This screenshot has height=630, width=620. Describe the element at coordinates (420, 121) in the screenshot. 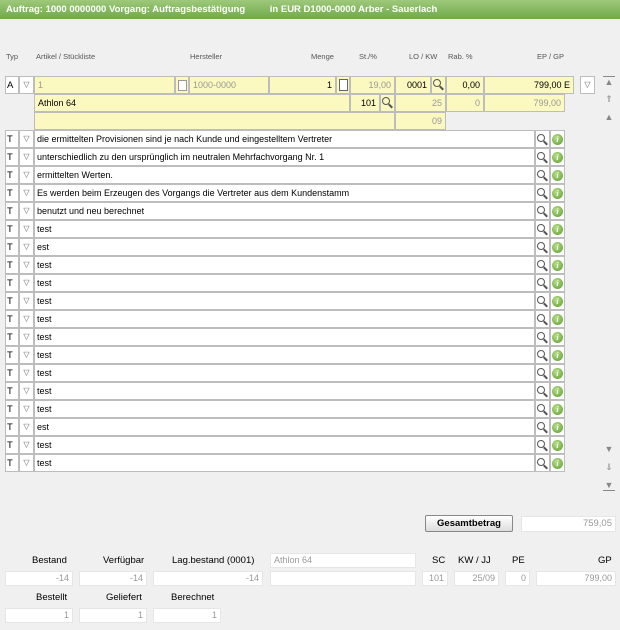

I see `year-field: 09` at that location.